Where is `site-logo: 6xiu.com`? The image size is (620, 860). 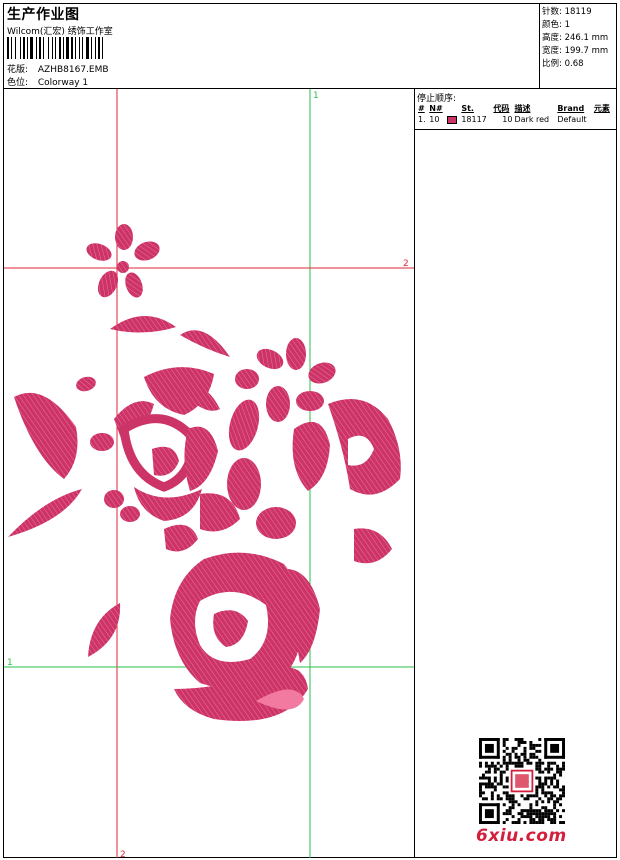 site-logo: 6xiu.com is located at coordinates (521, 836).